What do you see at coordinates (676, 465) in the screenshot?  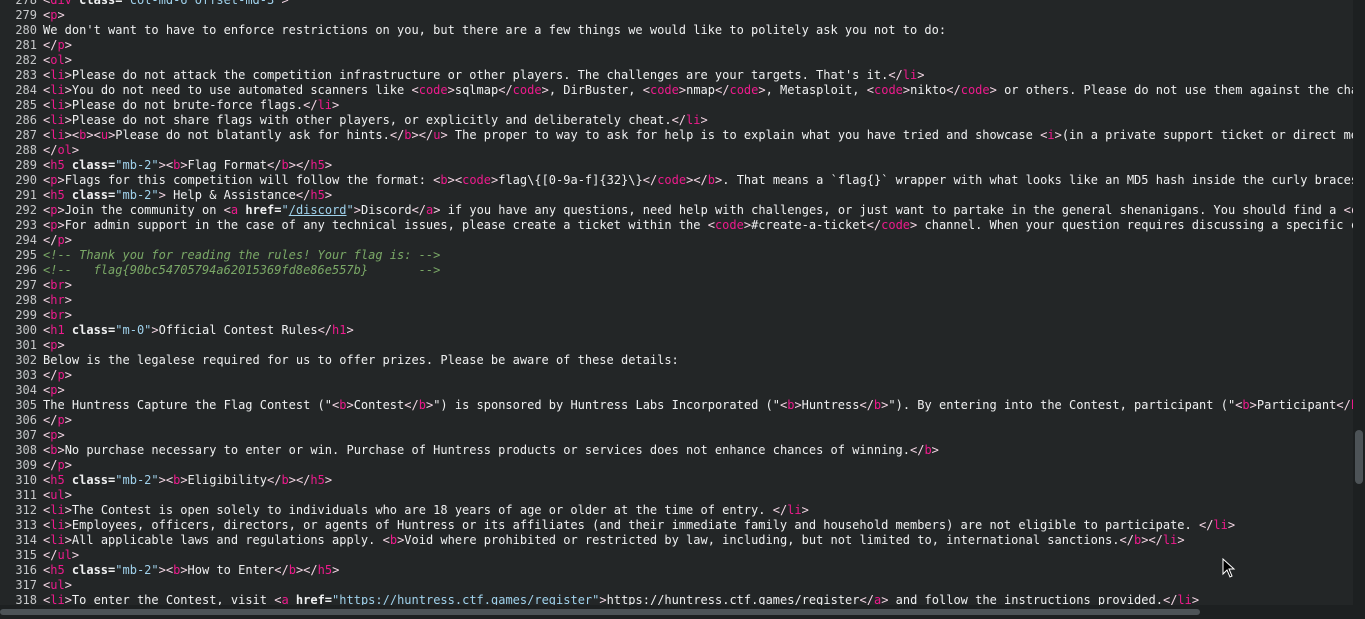 I see `code-line: 309 </p>` at bounding box center [676, 465].